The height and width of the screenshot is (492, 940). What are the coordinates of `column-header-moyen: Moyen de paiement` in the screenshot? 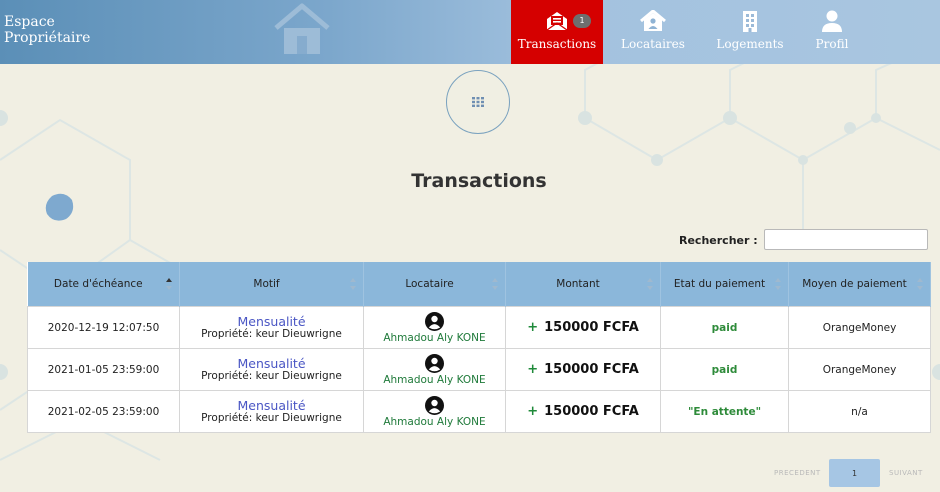 It's located at (859, 284).